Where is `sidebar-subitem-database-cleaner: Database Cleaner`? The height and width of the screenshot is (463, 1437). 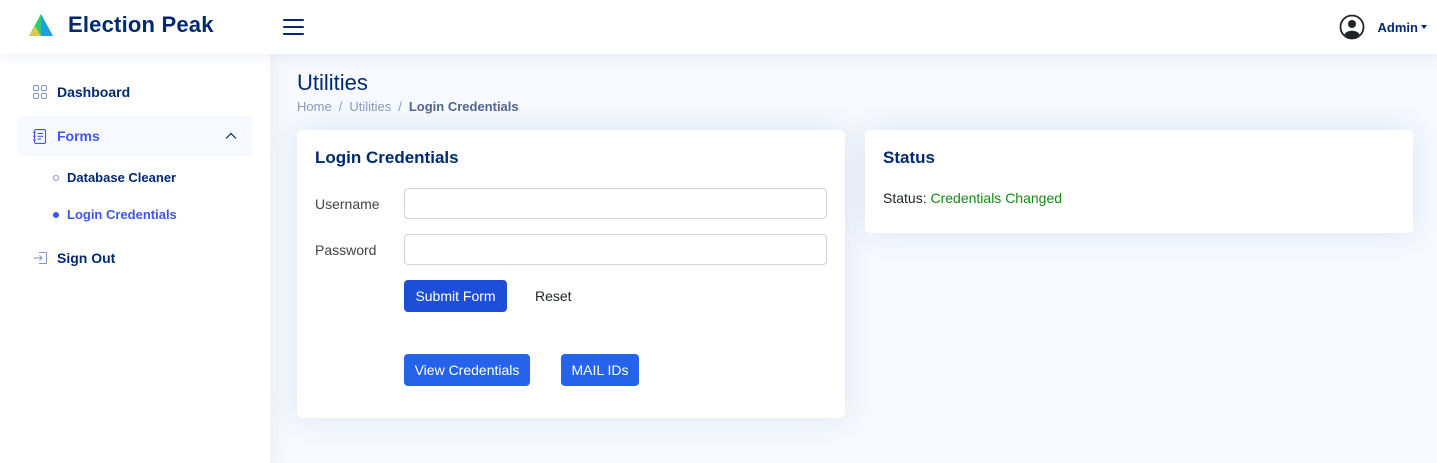
sidebar-subitem-database-cleaner: Database Cleaner is located at coordinates (114, 177).